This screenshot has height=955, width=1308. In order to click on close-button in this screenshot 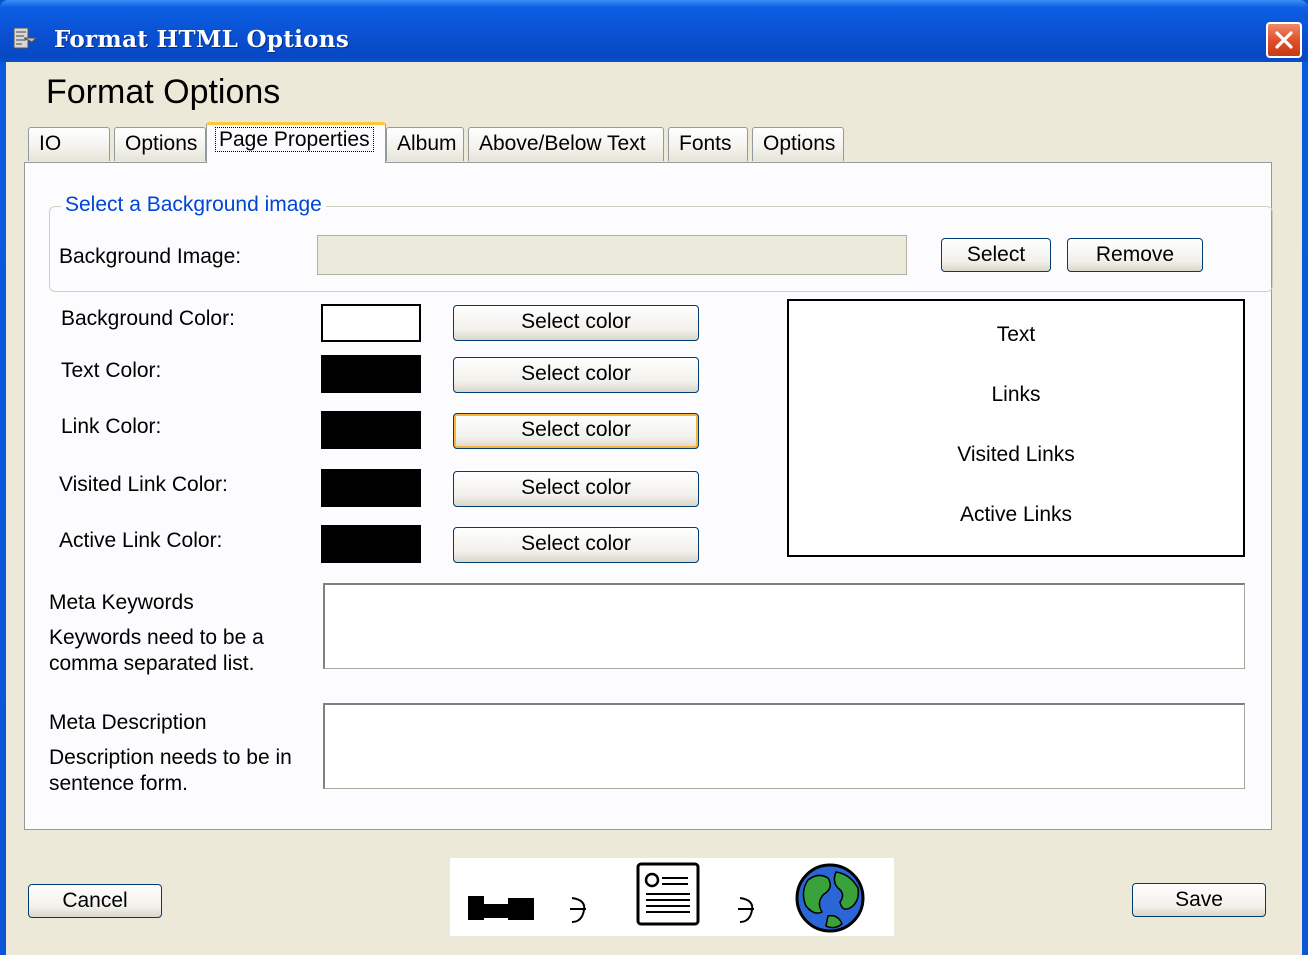, I will do `click(1284, 40)`.